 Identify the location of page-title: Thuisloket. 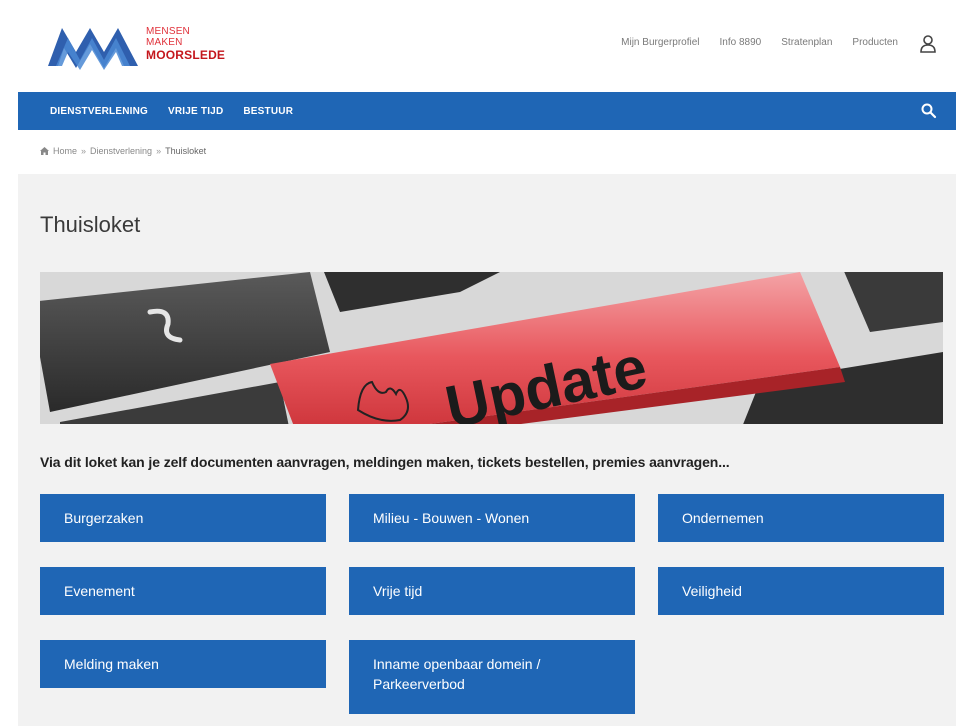
(90, 224).